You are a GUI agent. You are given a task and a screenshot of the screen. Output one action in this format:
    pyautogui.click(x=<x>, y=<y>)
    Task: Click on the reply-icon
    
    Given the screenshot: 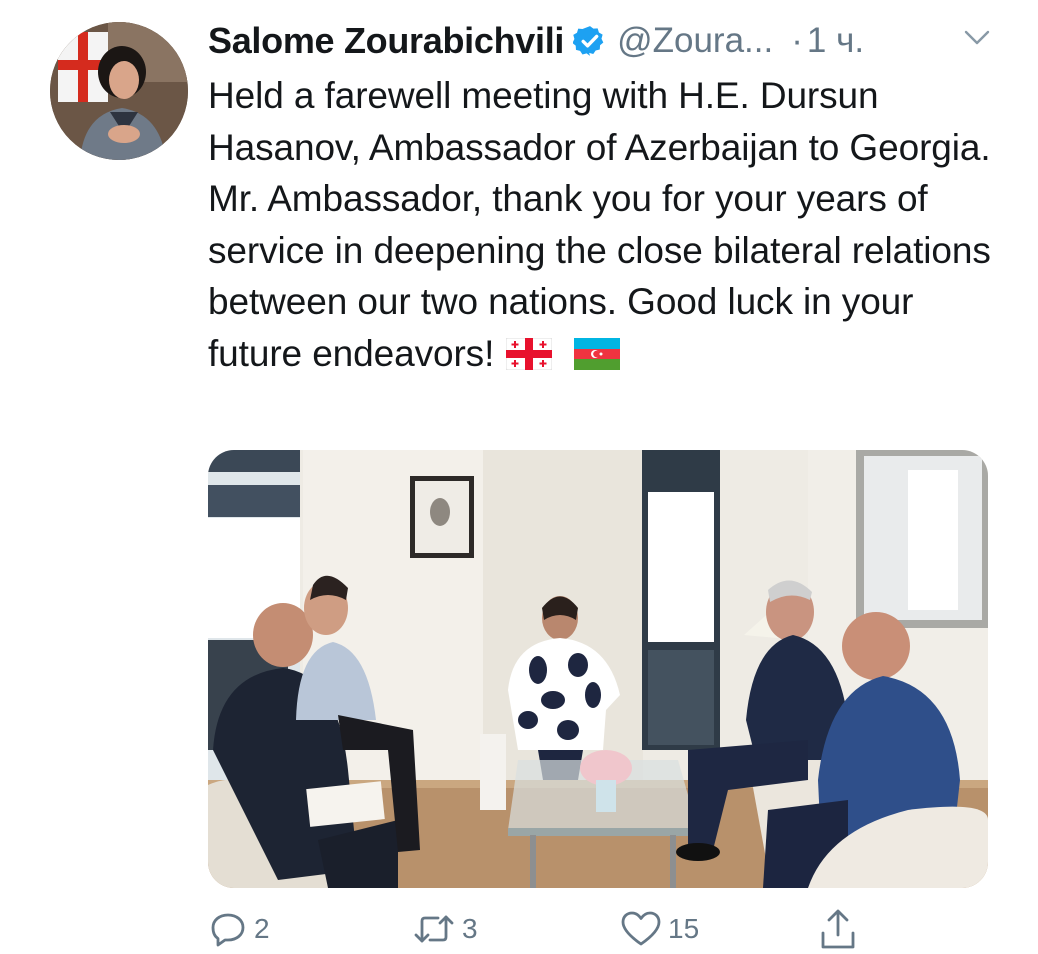 What is the action you would take?
    pyautogui.click(x=228, y=929)
    